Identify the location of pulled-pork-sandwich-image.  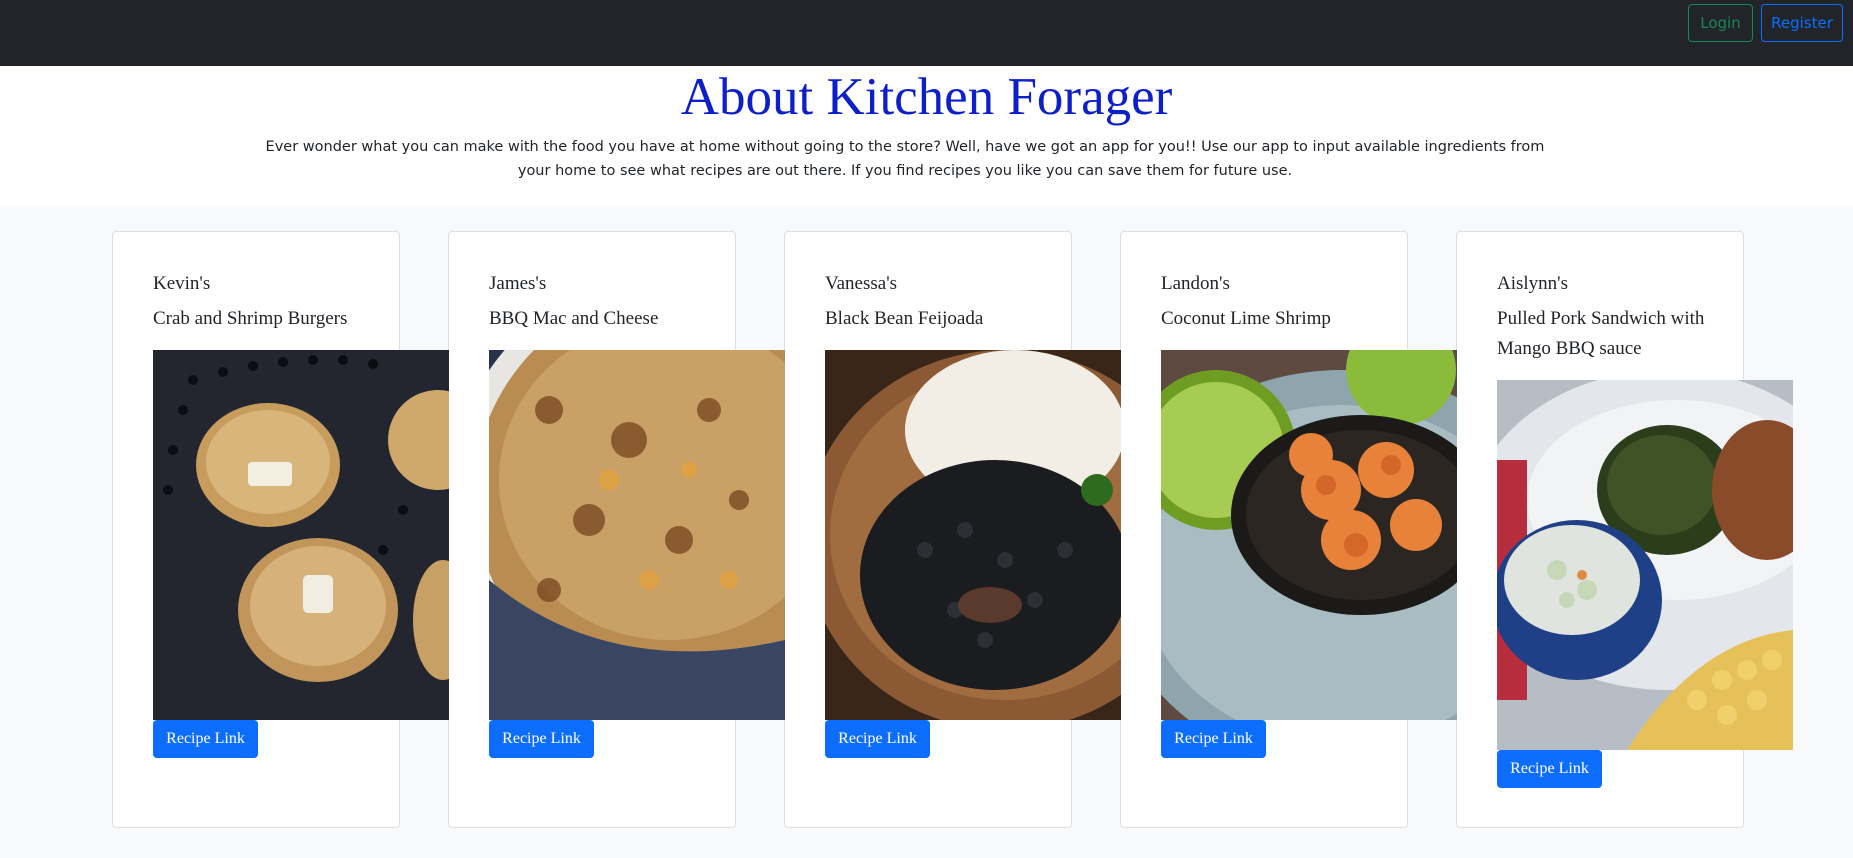
(1645, 565).